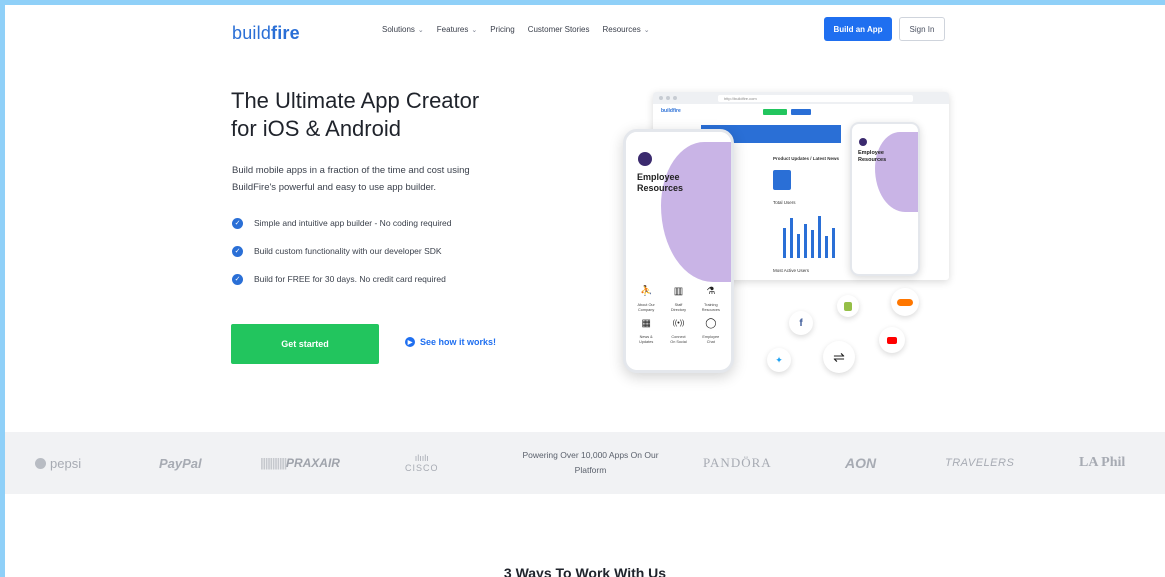 The height and width of the screenshot is (577, 1165). What do you see at coordinates (452, 29) in the screenshot?
I see `nav-features-label: Features` at bounding box center [452, 29].